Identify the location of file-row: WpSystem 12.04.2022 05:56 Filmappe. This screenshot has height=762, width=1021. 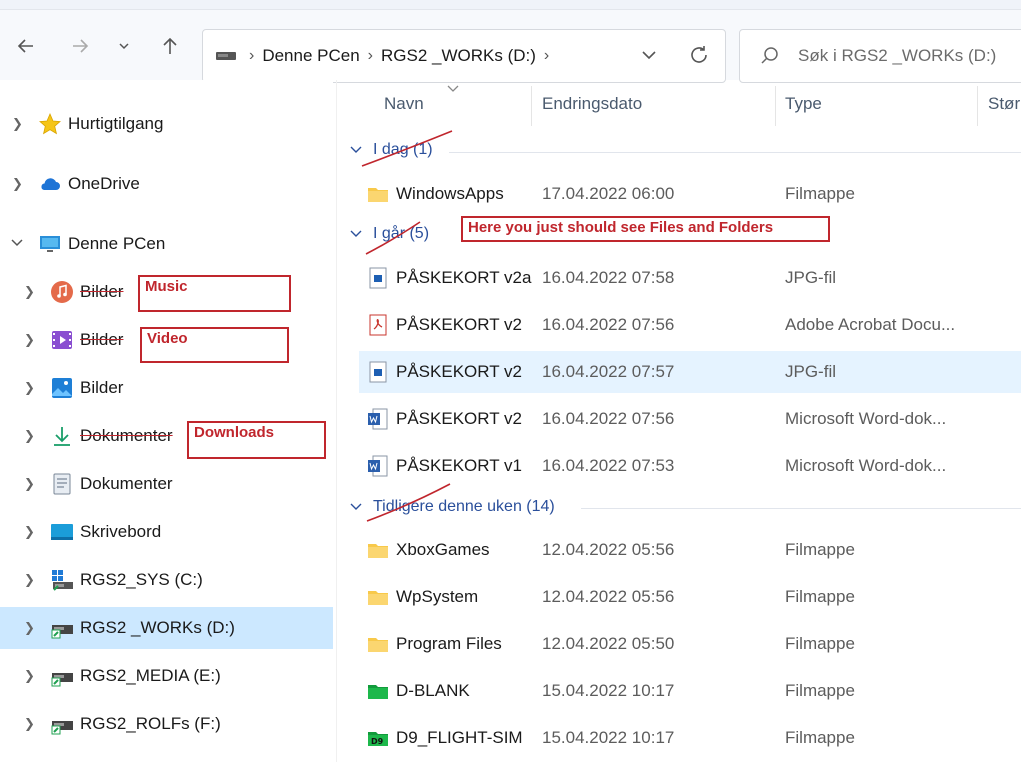
(690, 597).